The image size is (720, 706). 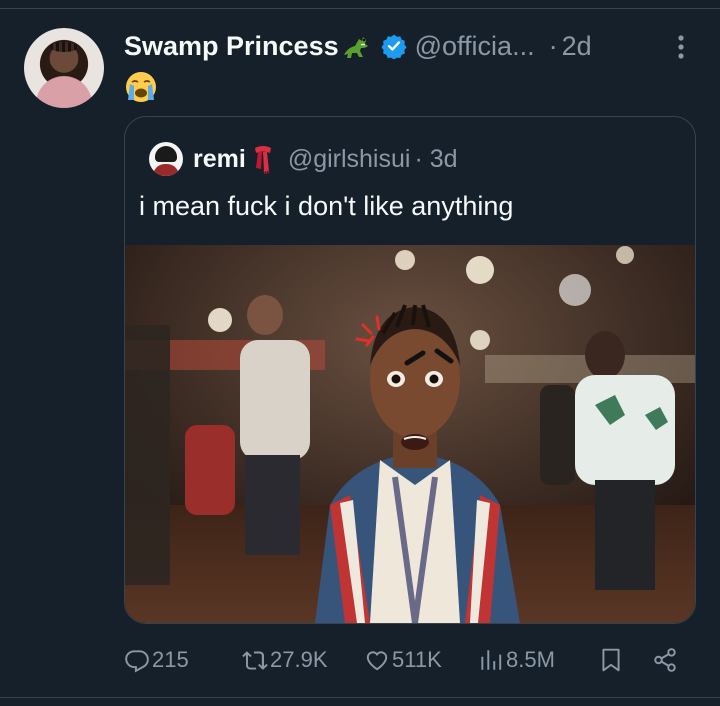 I want to click on like-button: 511K, so click(x=403, y=660).